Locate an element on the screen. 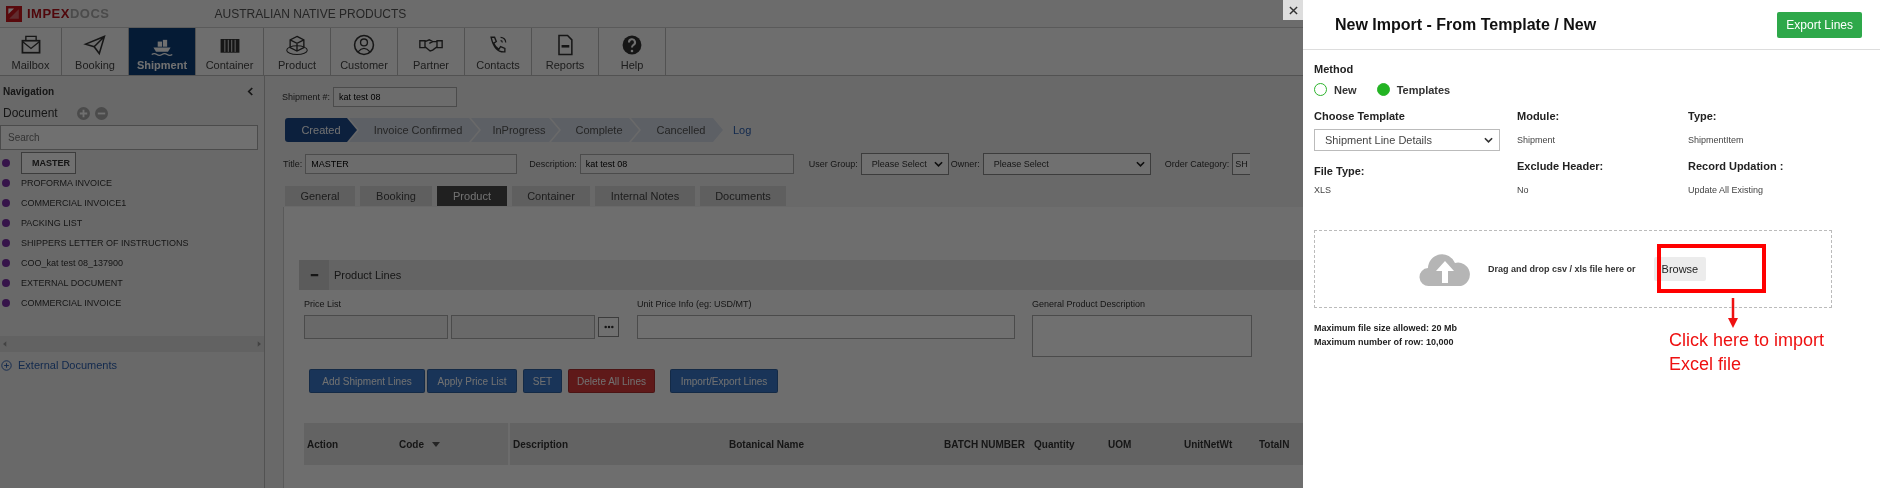 This screenshot has width=1880, height=488. toolbar-button: Help is located at coordinates (632, 51).